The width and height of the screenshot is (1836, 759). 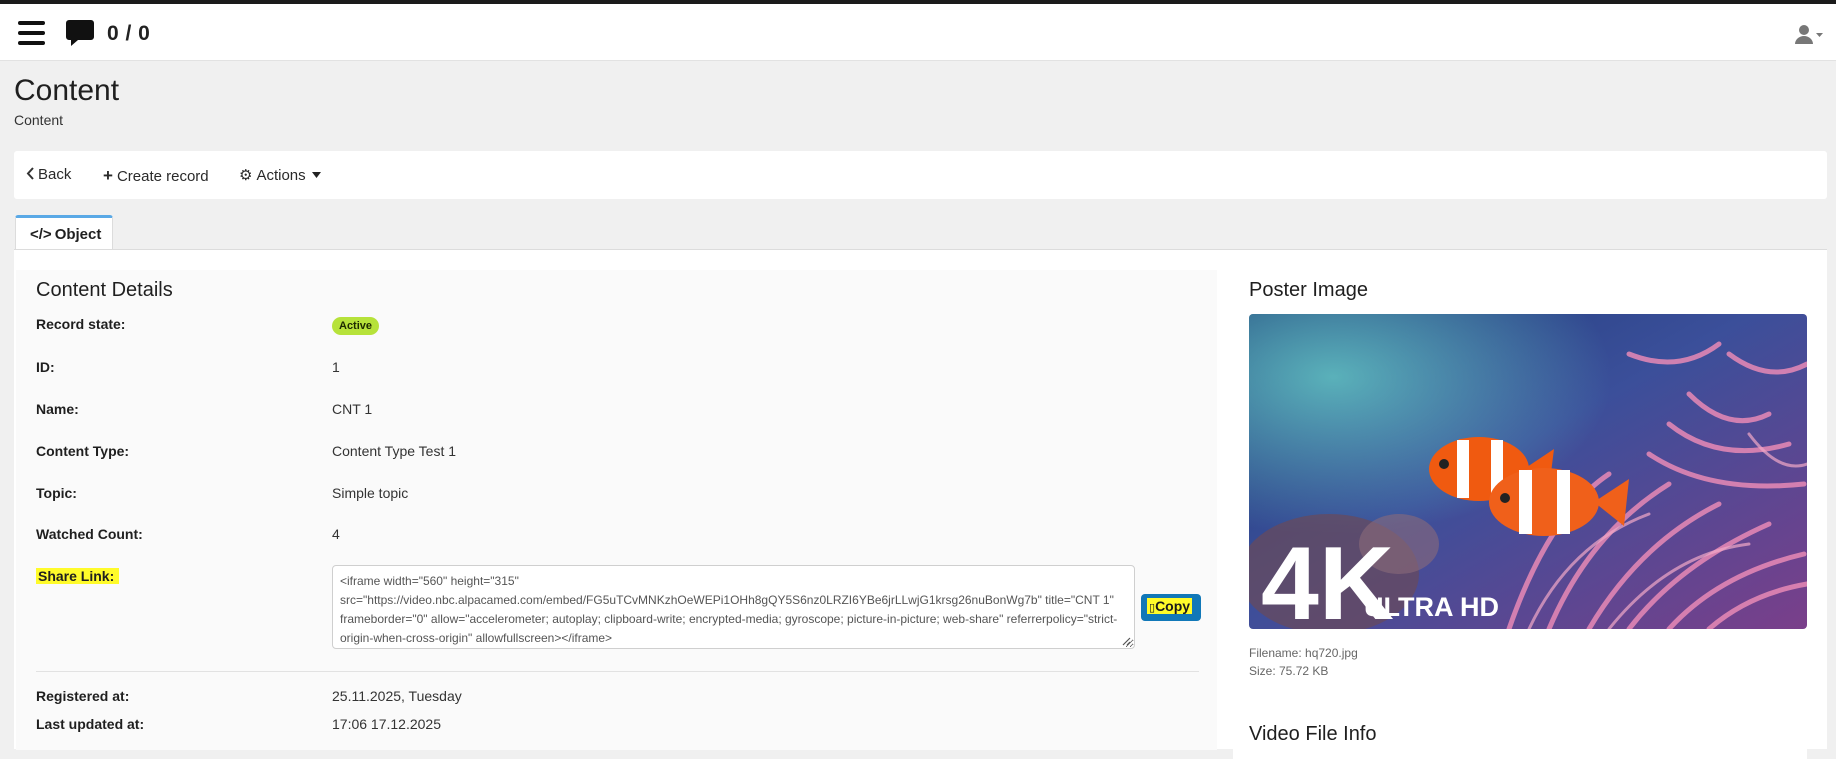 I want to click on resize-grip-icon, so click(x=1126, y=641).